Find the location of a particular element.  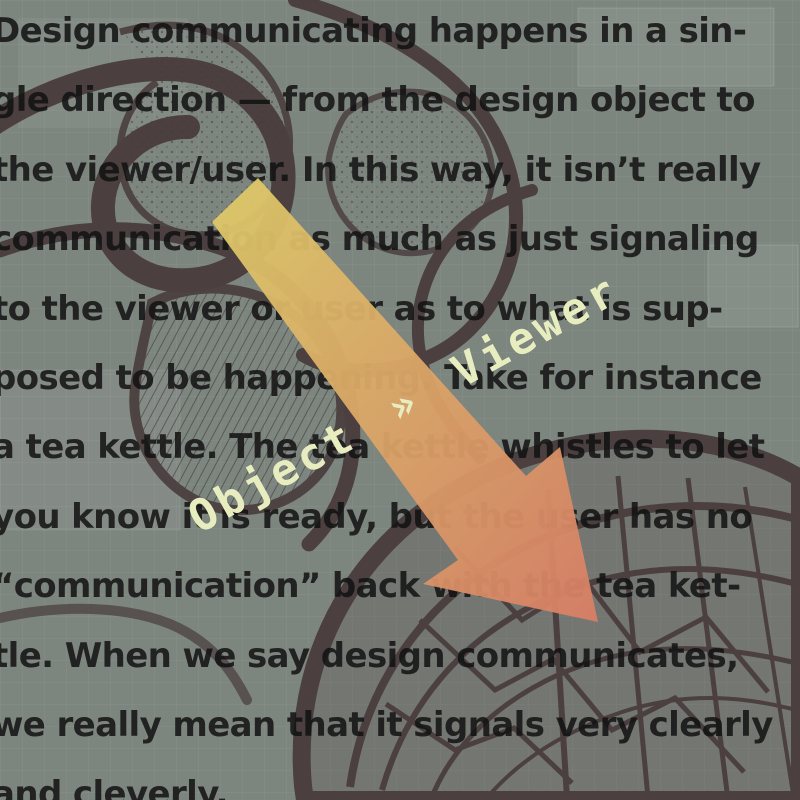

body-line-4: communication as much as just signaling is located at coordinates (379, 239).